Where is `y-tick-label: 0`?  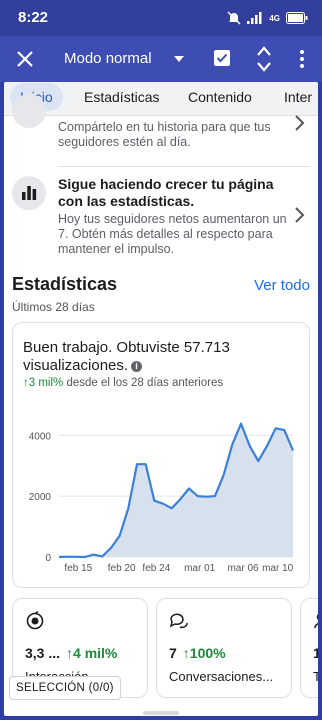
y-tick-label: 0 is located at coordinates (48, 558).